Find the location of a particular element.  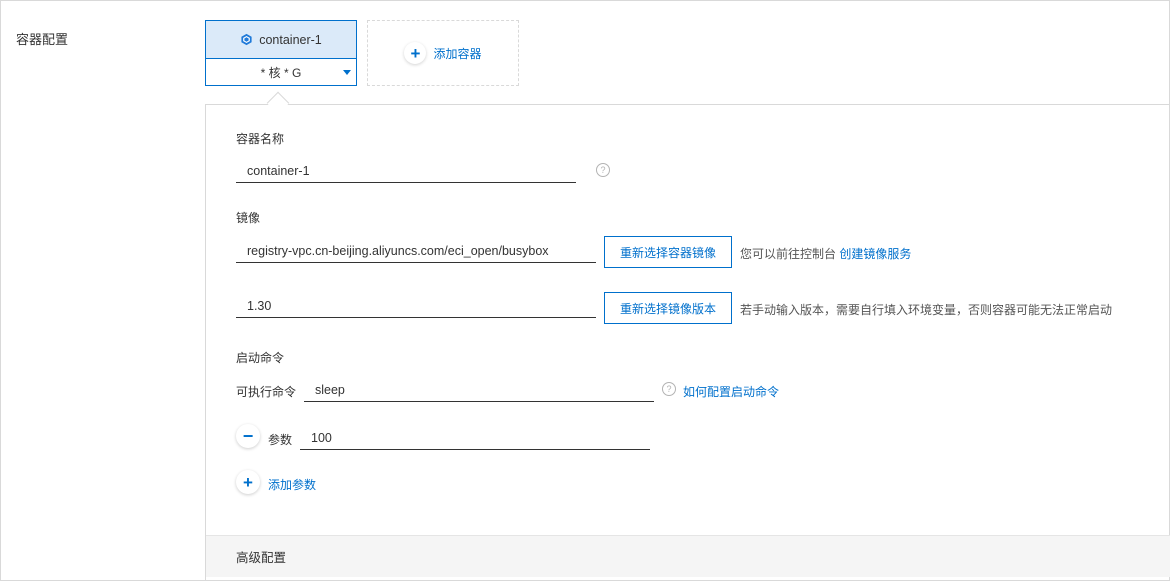

exec-command-value: sleep is located at coordinates (330, 389).